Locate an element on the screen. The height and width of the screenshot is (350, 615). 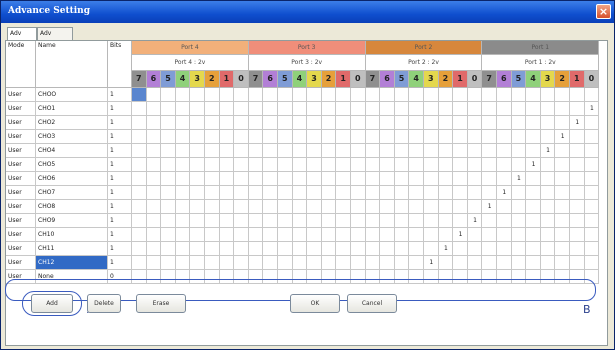
name-cell: CHO4 is located at coordinates (72, 151).